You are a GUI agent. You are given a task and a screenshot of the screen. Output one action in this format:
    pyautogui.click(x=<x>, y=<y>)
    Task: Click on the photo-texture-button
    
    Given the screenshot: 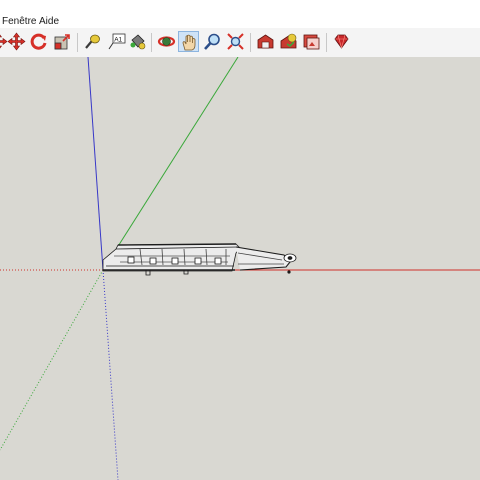 What is the action you would take?
    pyautogui.click(x=311, y=41)
    